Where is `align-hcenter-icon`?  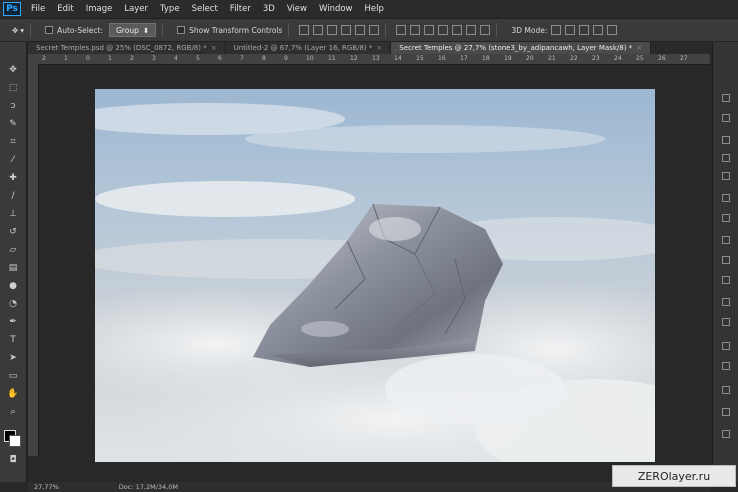
align-hcenter-icon is located at coordinates (360, 30).